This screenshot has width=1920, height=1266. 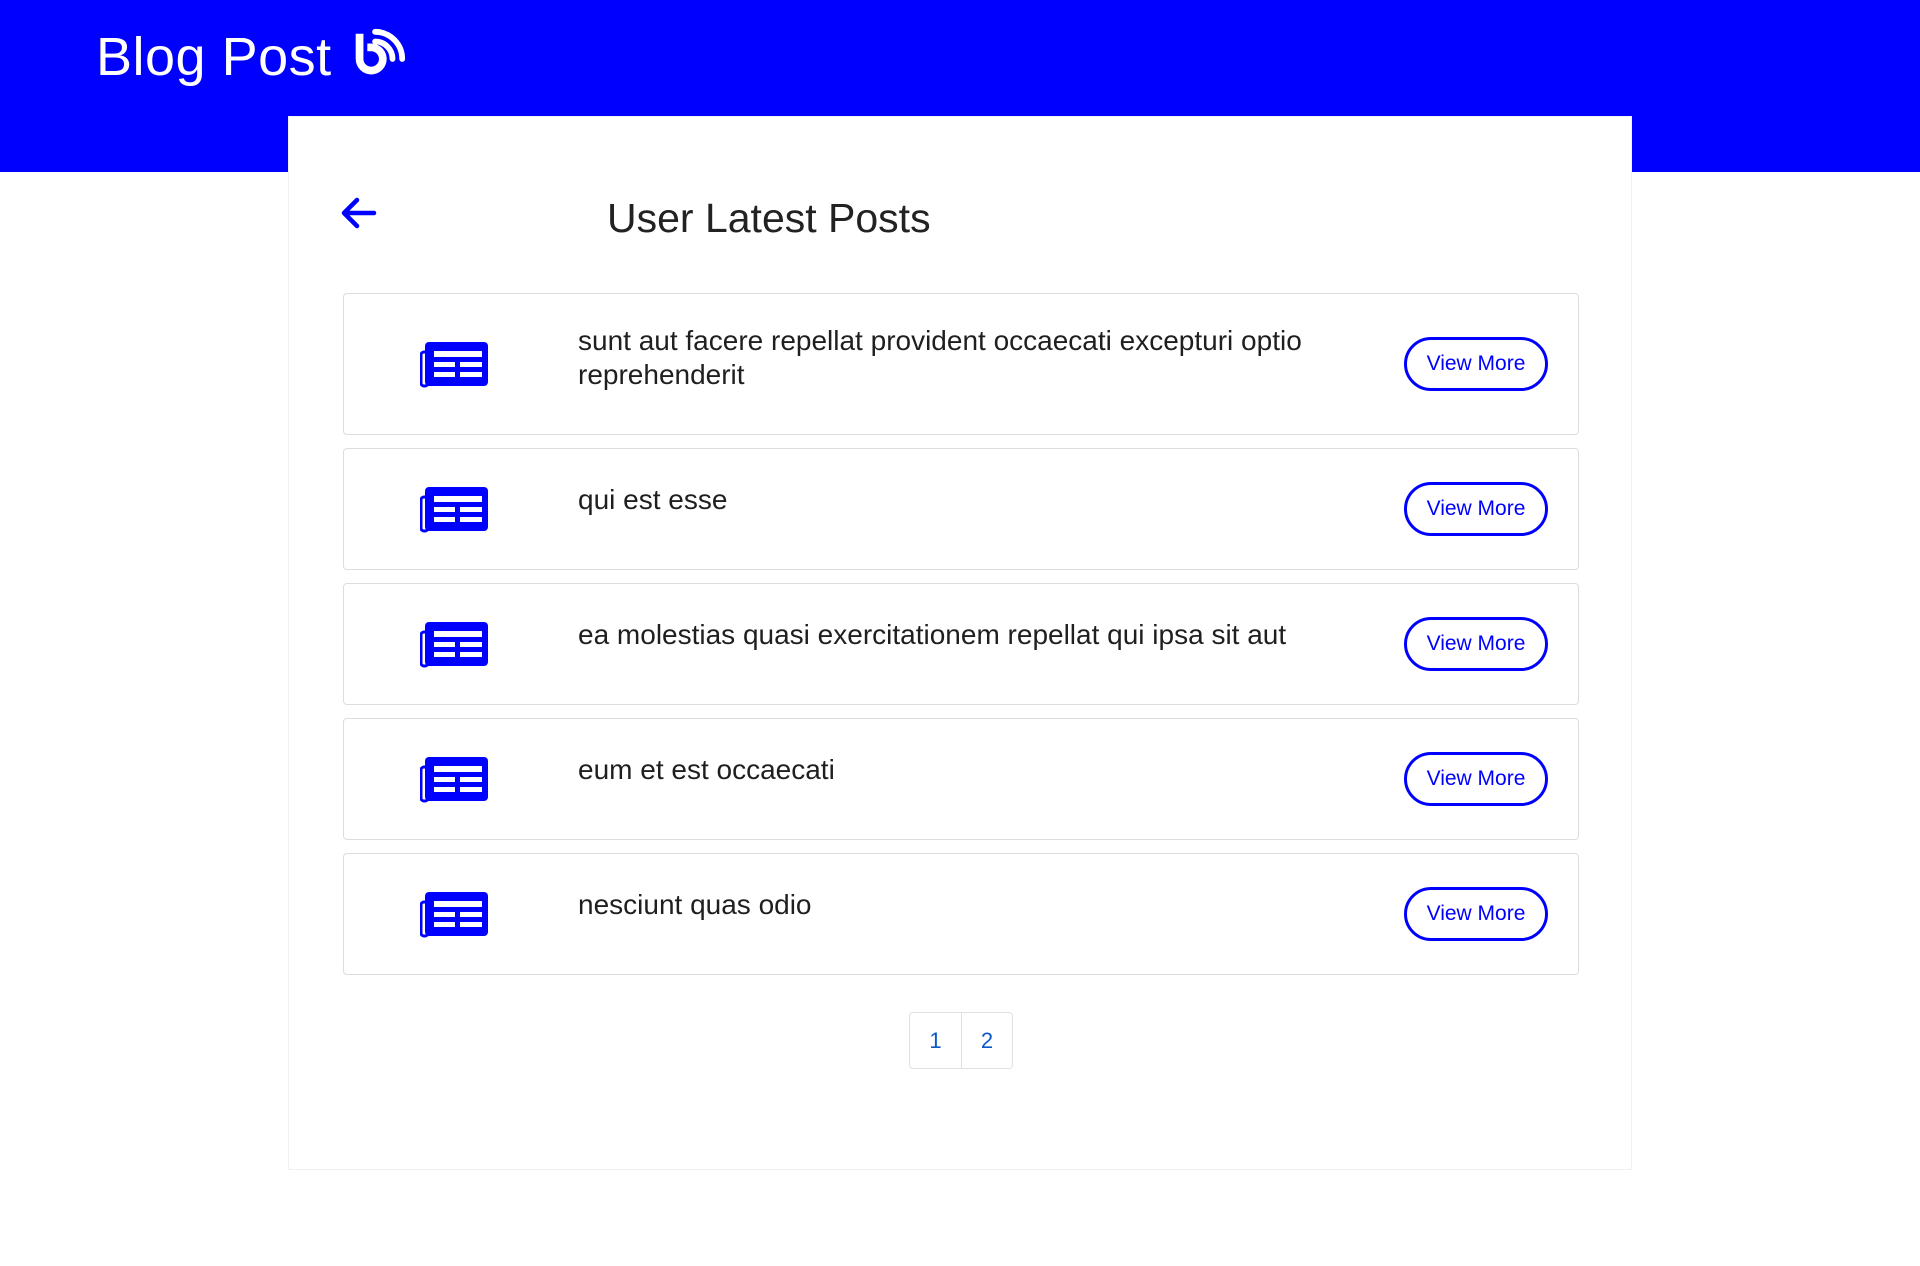 I want to click on post-card: nesciunt quas odio View More, so click(x=961, y=914).